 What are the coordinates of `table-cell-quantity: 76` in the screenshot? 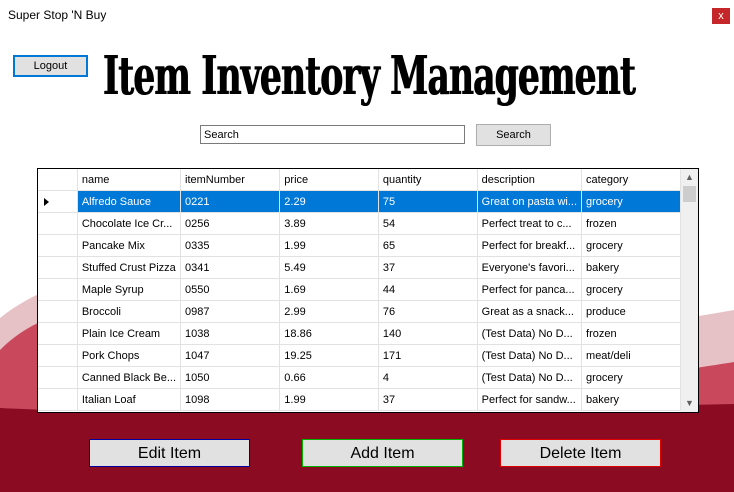 It's located at (428, 311).